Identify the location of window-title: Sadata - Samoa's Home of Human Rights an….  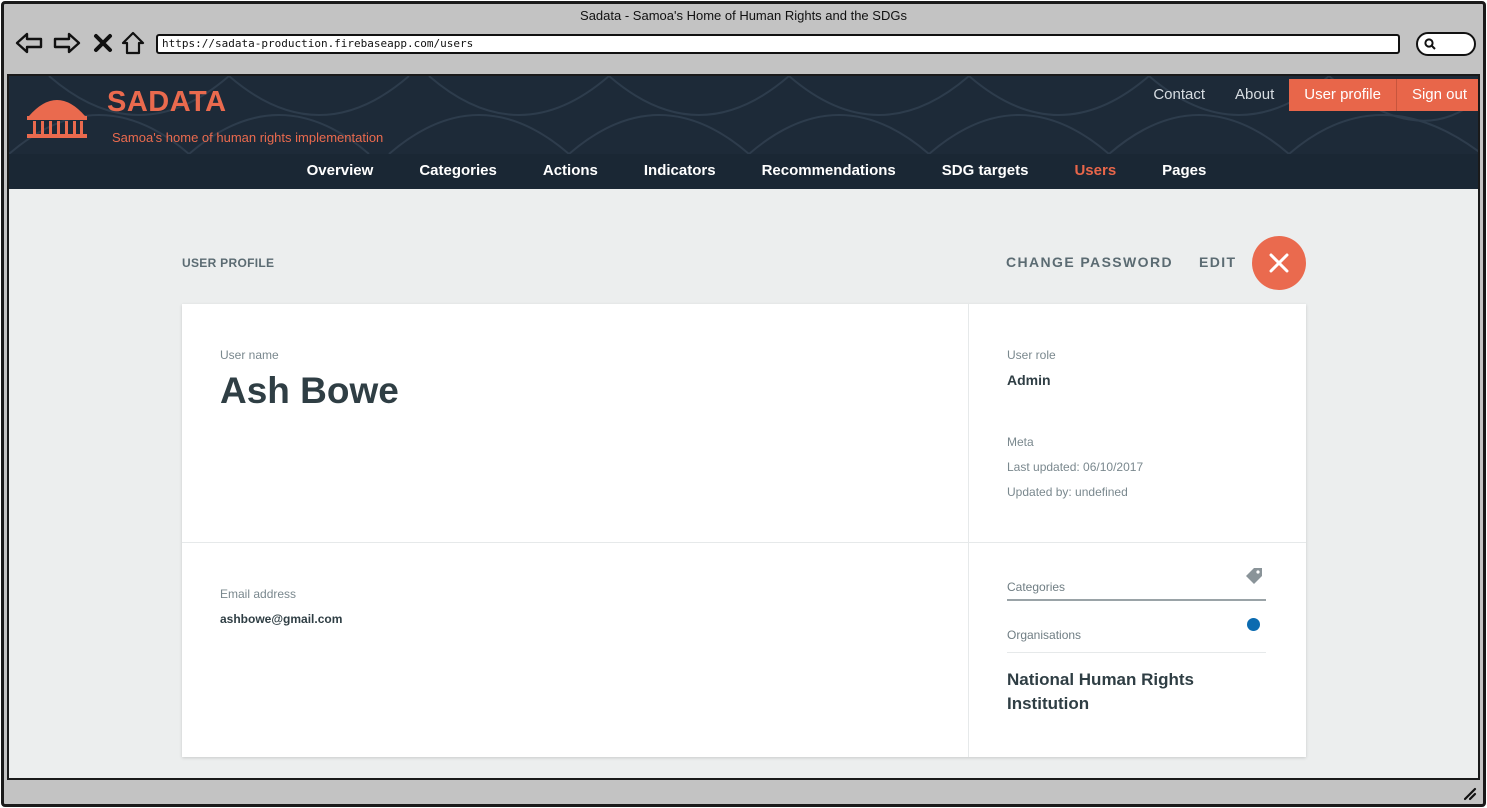
(743, 15).